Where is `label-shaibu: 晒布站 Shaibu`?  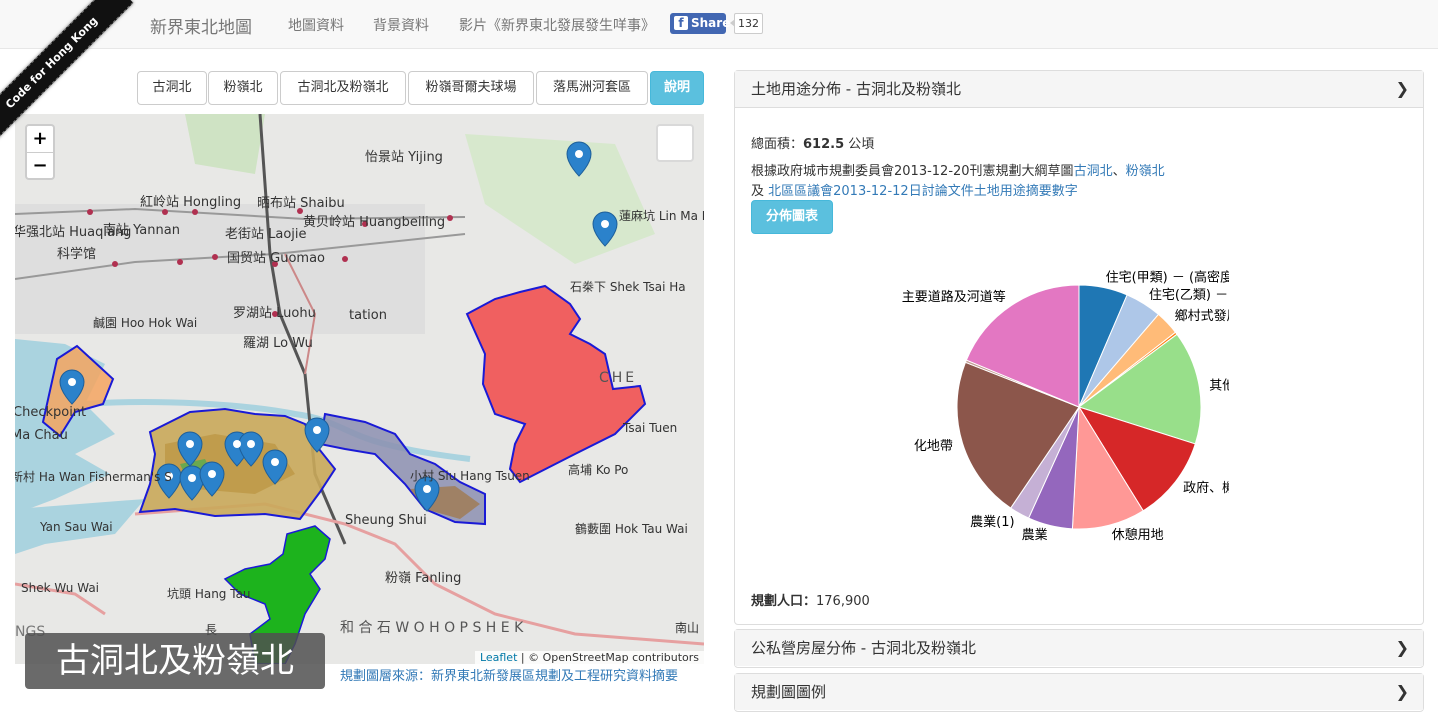 label-shaibu: 晒布站 Shaibu is located at coordinates (301, 203).